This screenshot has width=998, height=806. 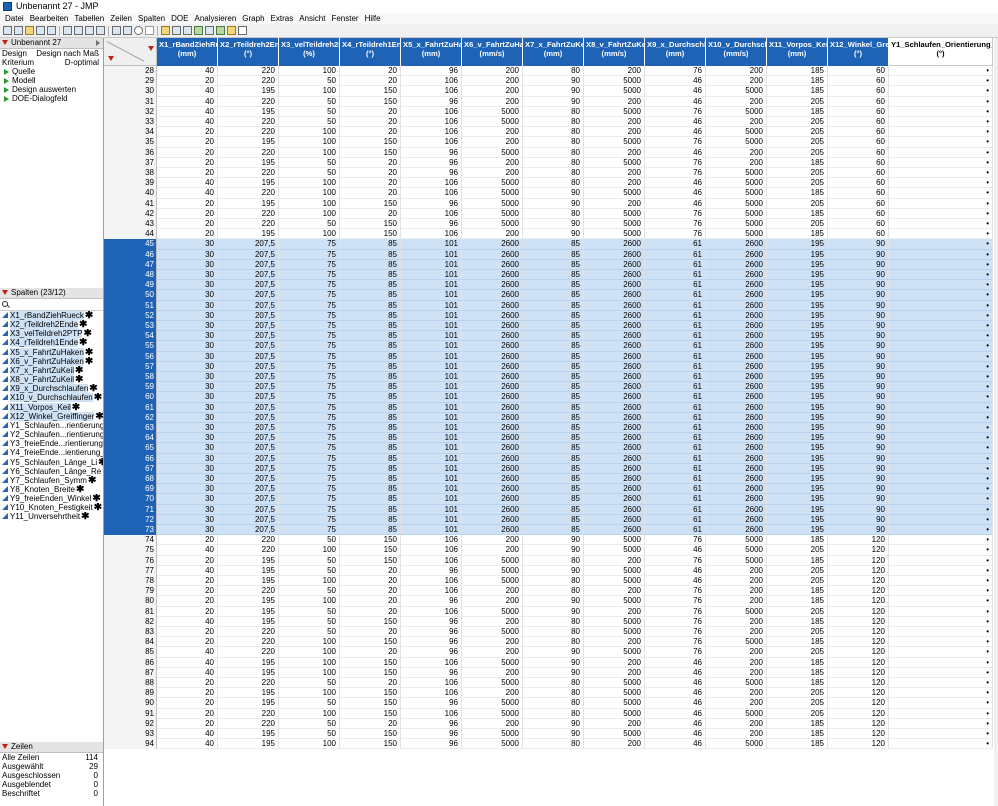 I want to click on row-number: 63, so click(x=130, y=428).